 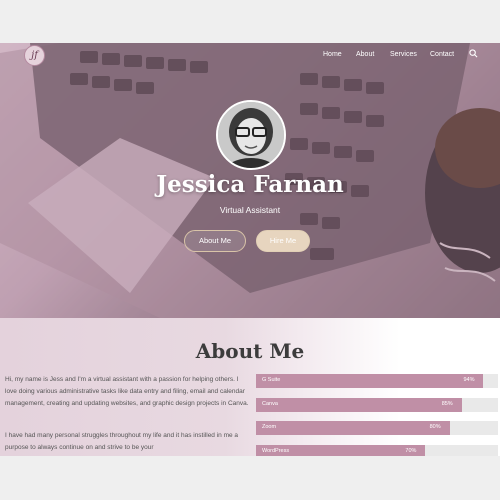 I want to click on nav-link-about: About, so click(x=365, y=54).